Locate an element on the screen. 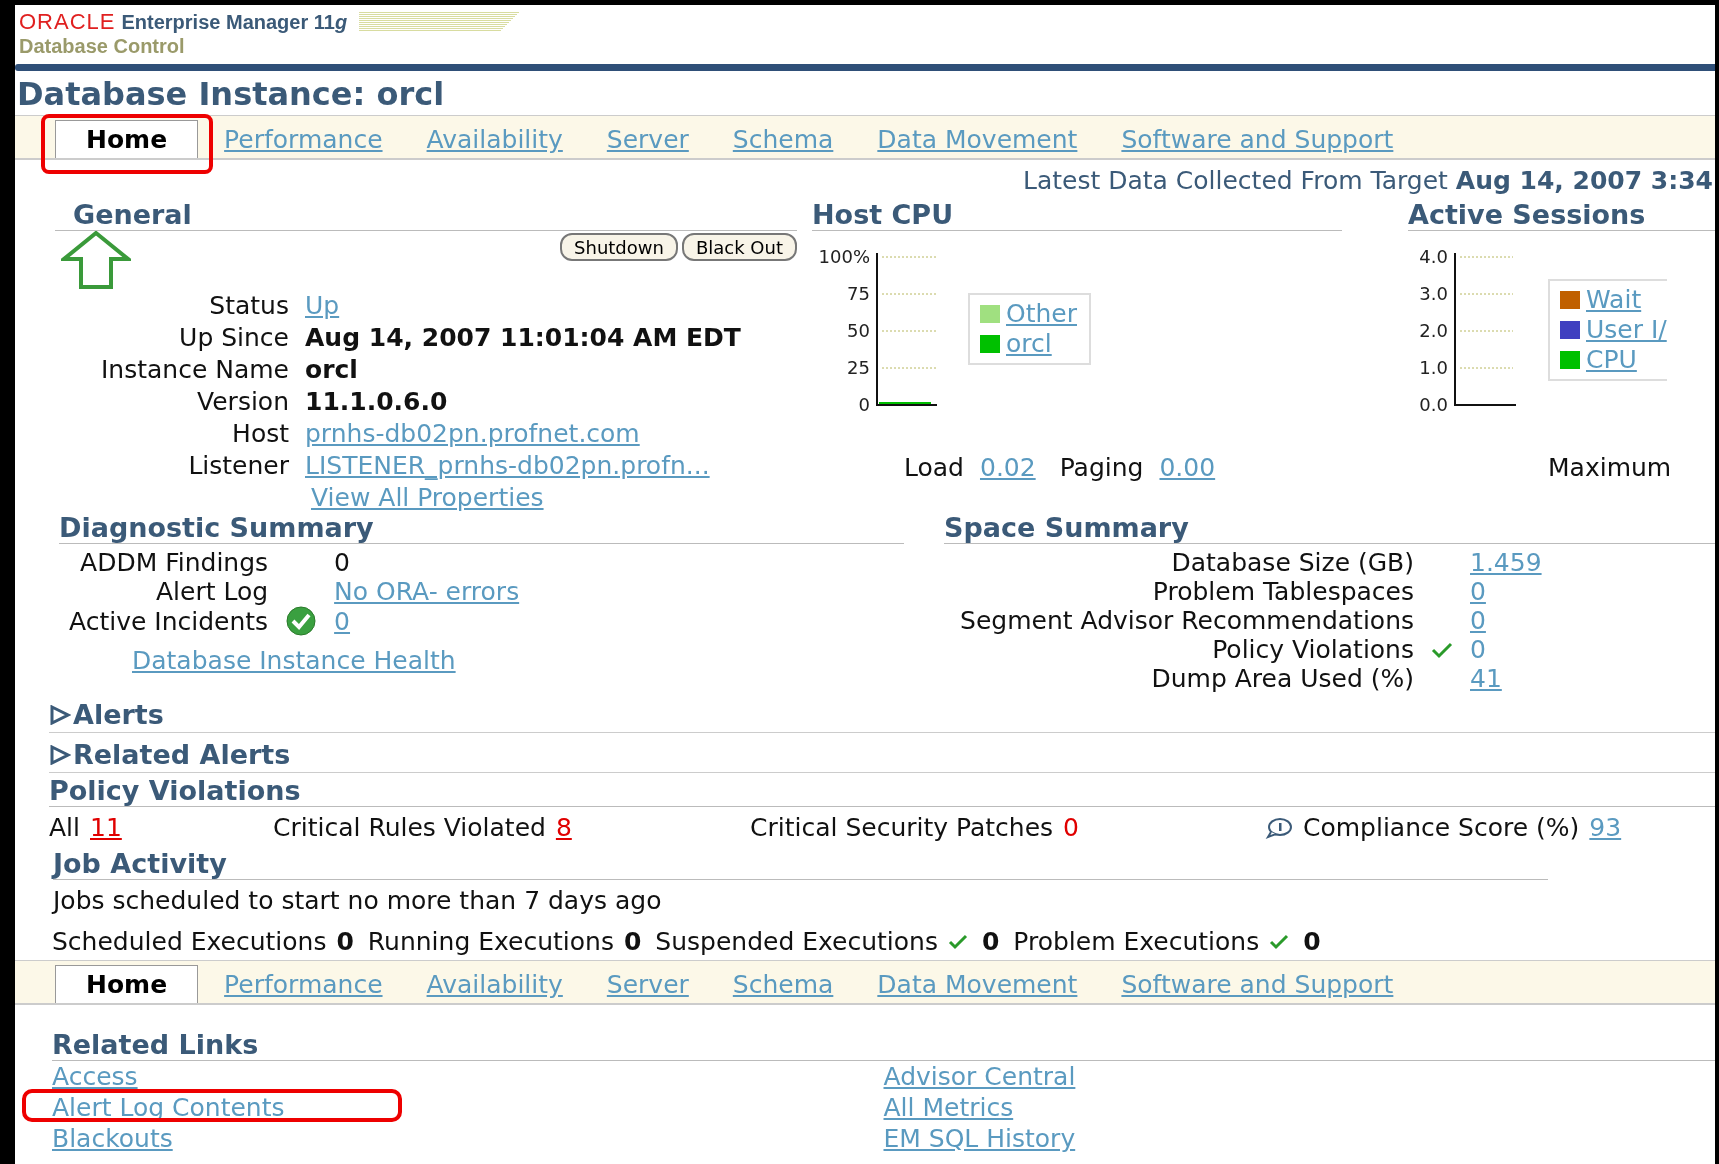 This screenshot has width=1719, height=1164. axis-tick-label: 50 is located at coordinates (858, 330).